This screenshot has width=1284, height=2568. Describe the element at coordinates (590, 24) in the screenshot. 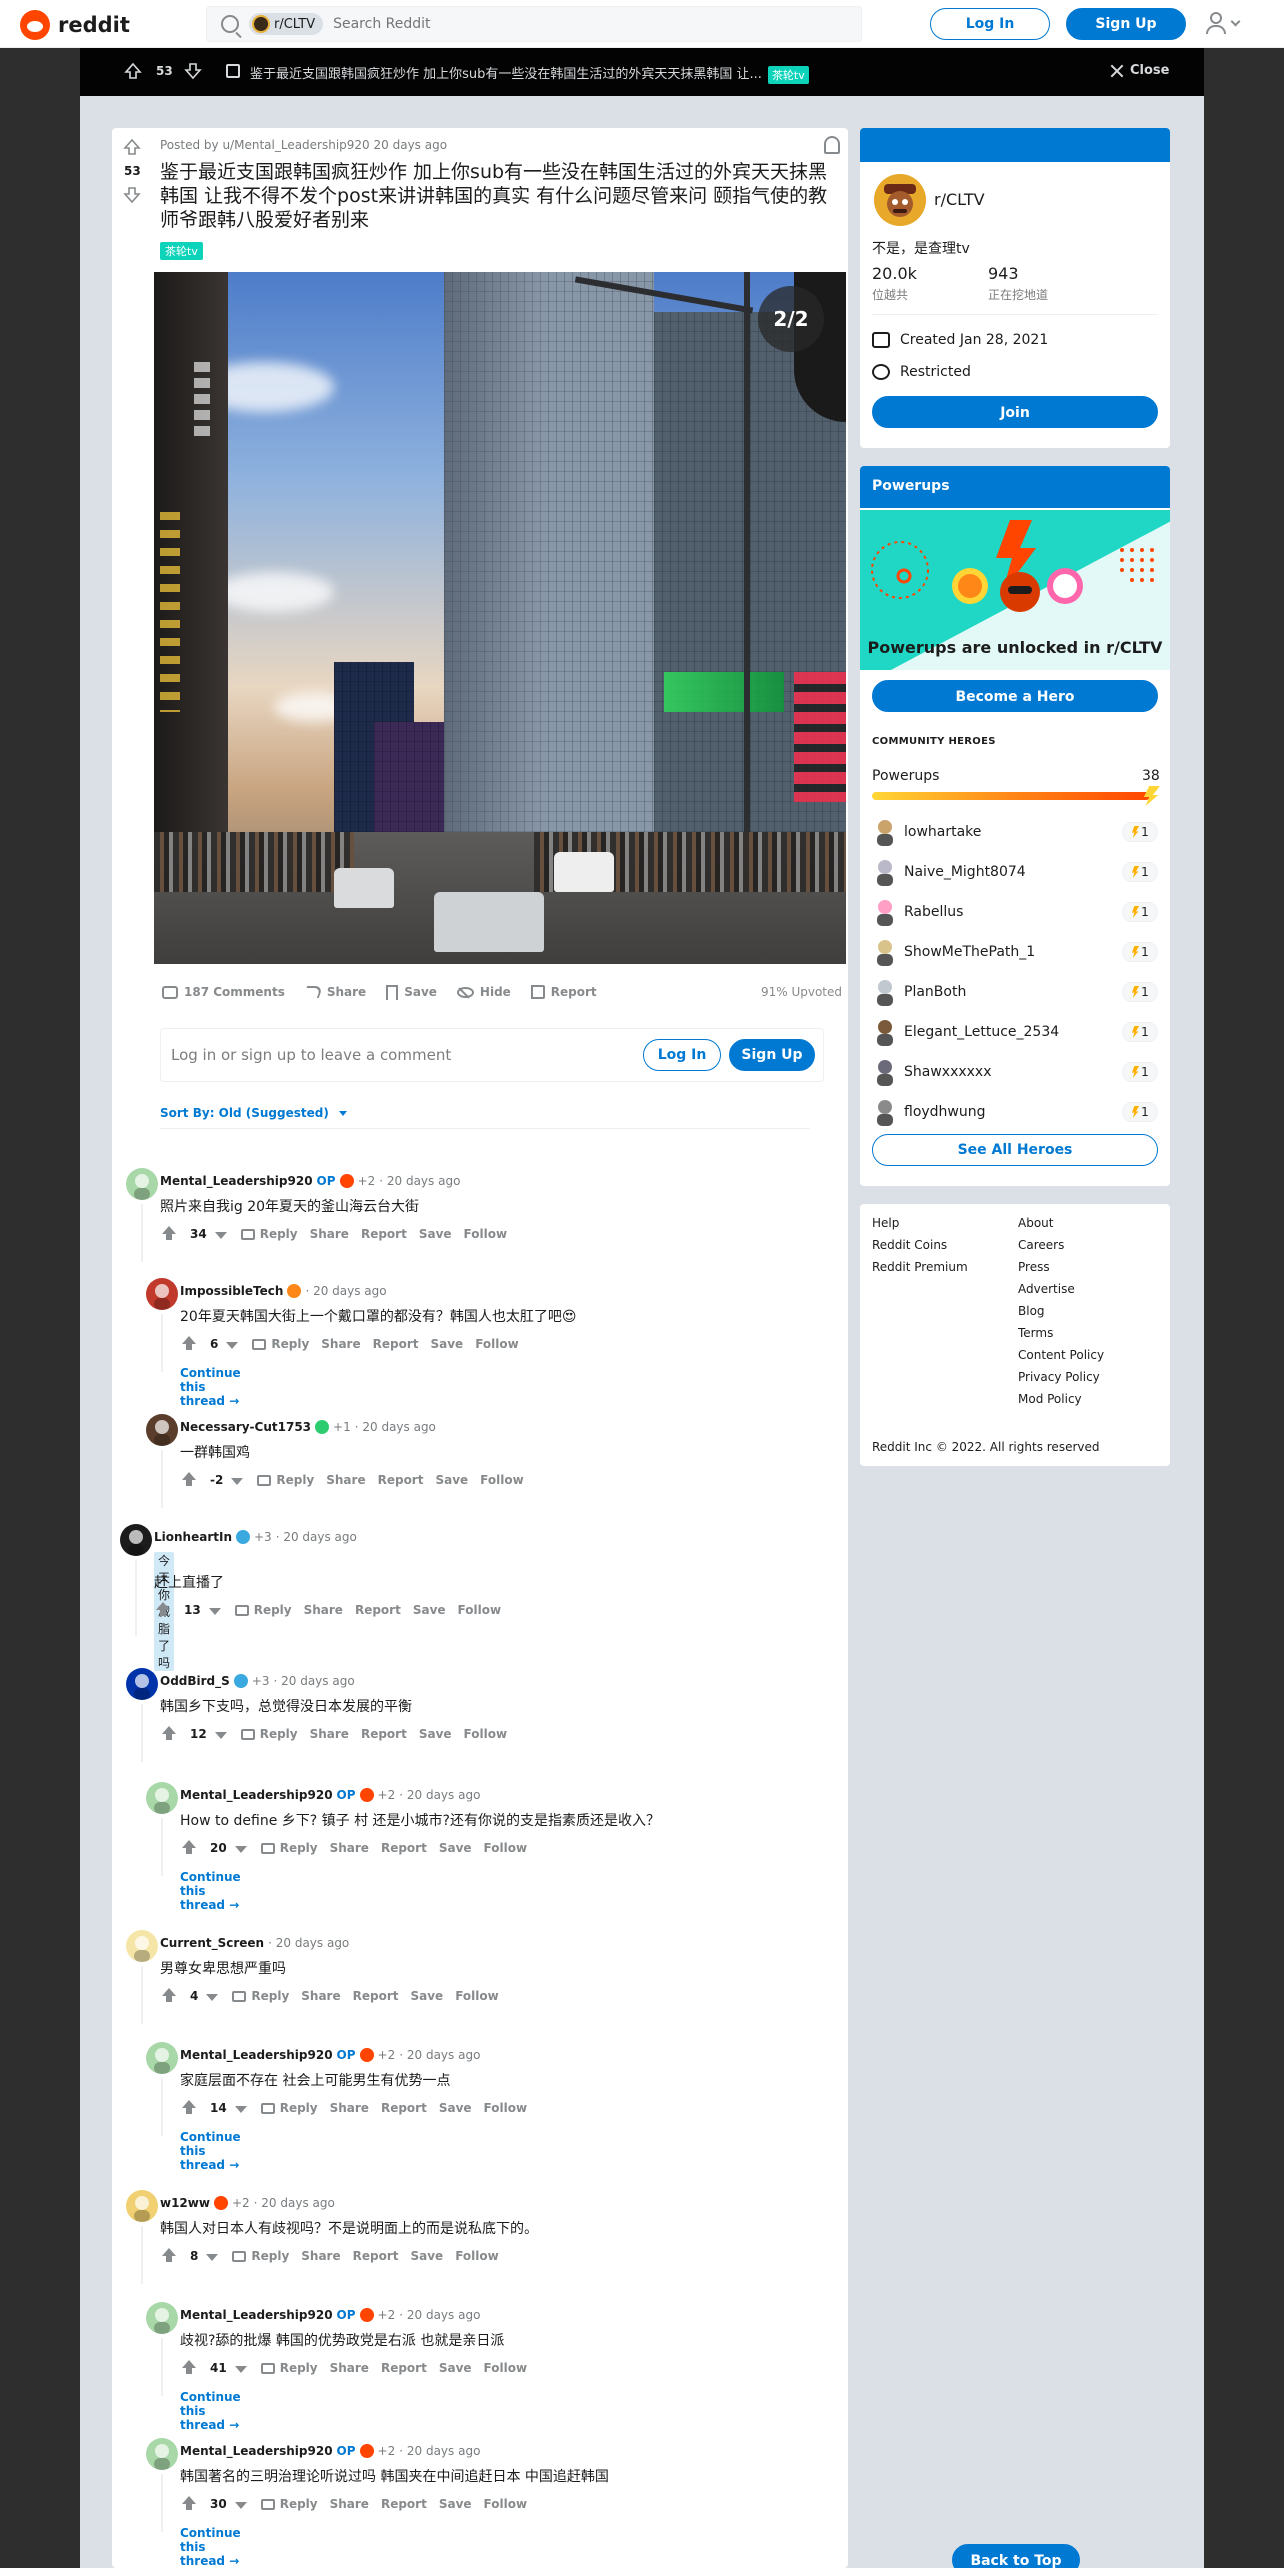

I see `search-input` at that location.